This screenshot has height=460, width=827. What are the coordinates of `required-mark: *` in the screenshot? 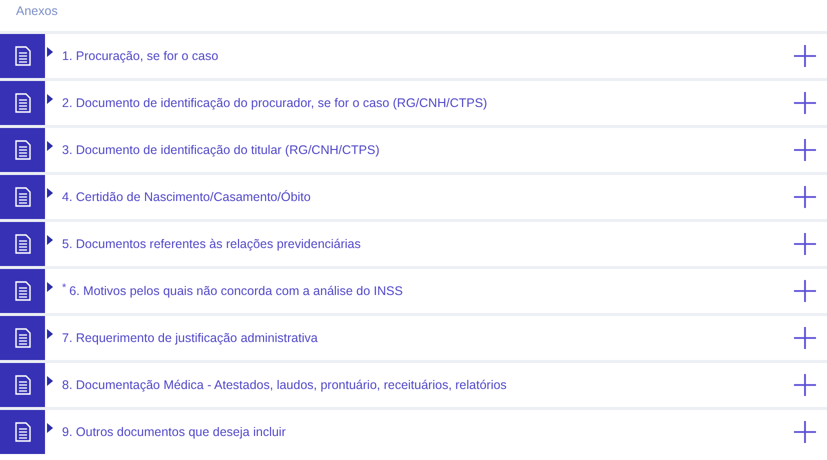 It's located at (64, 288).